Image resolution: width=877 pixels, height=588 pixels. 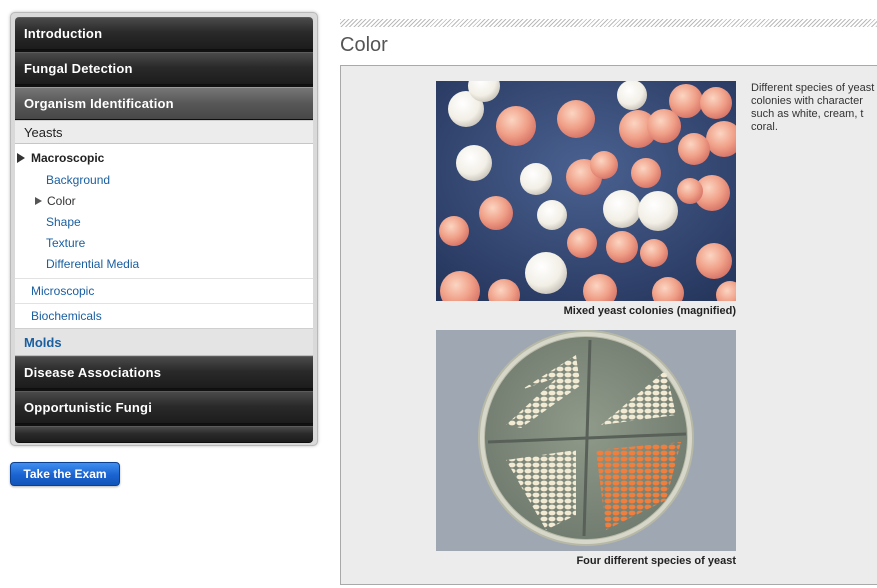 I want to click on take-exam-button: Take the Exam, so click(x=65, y=474).